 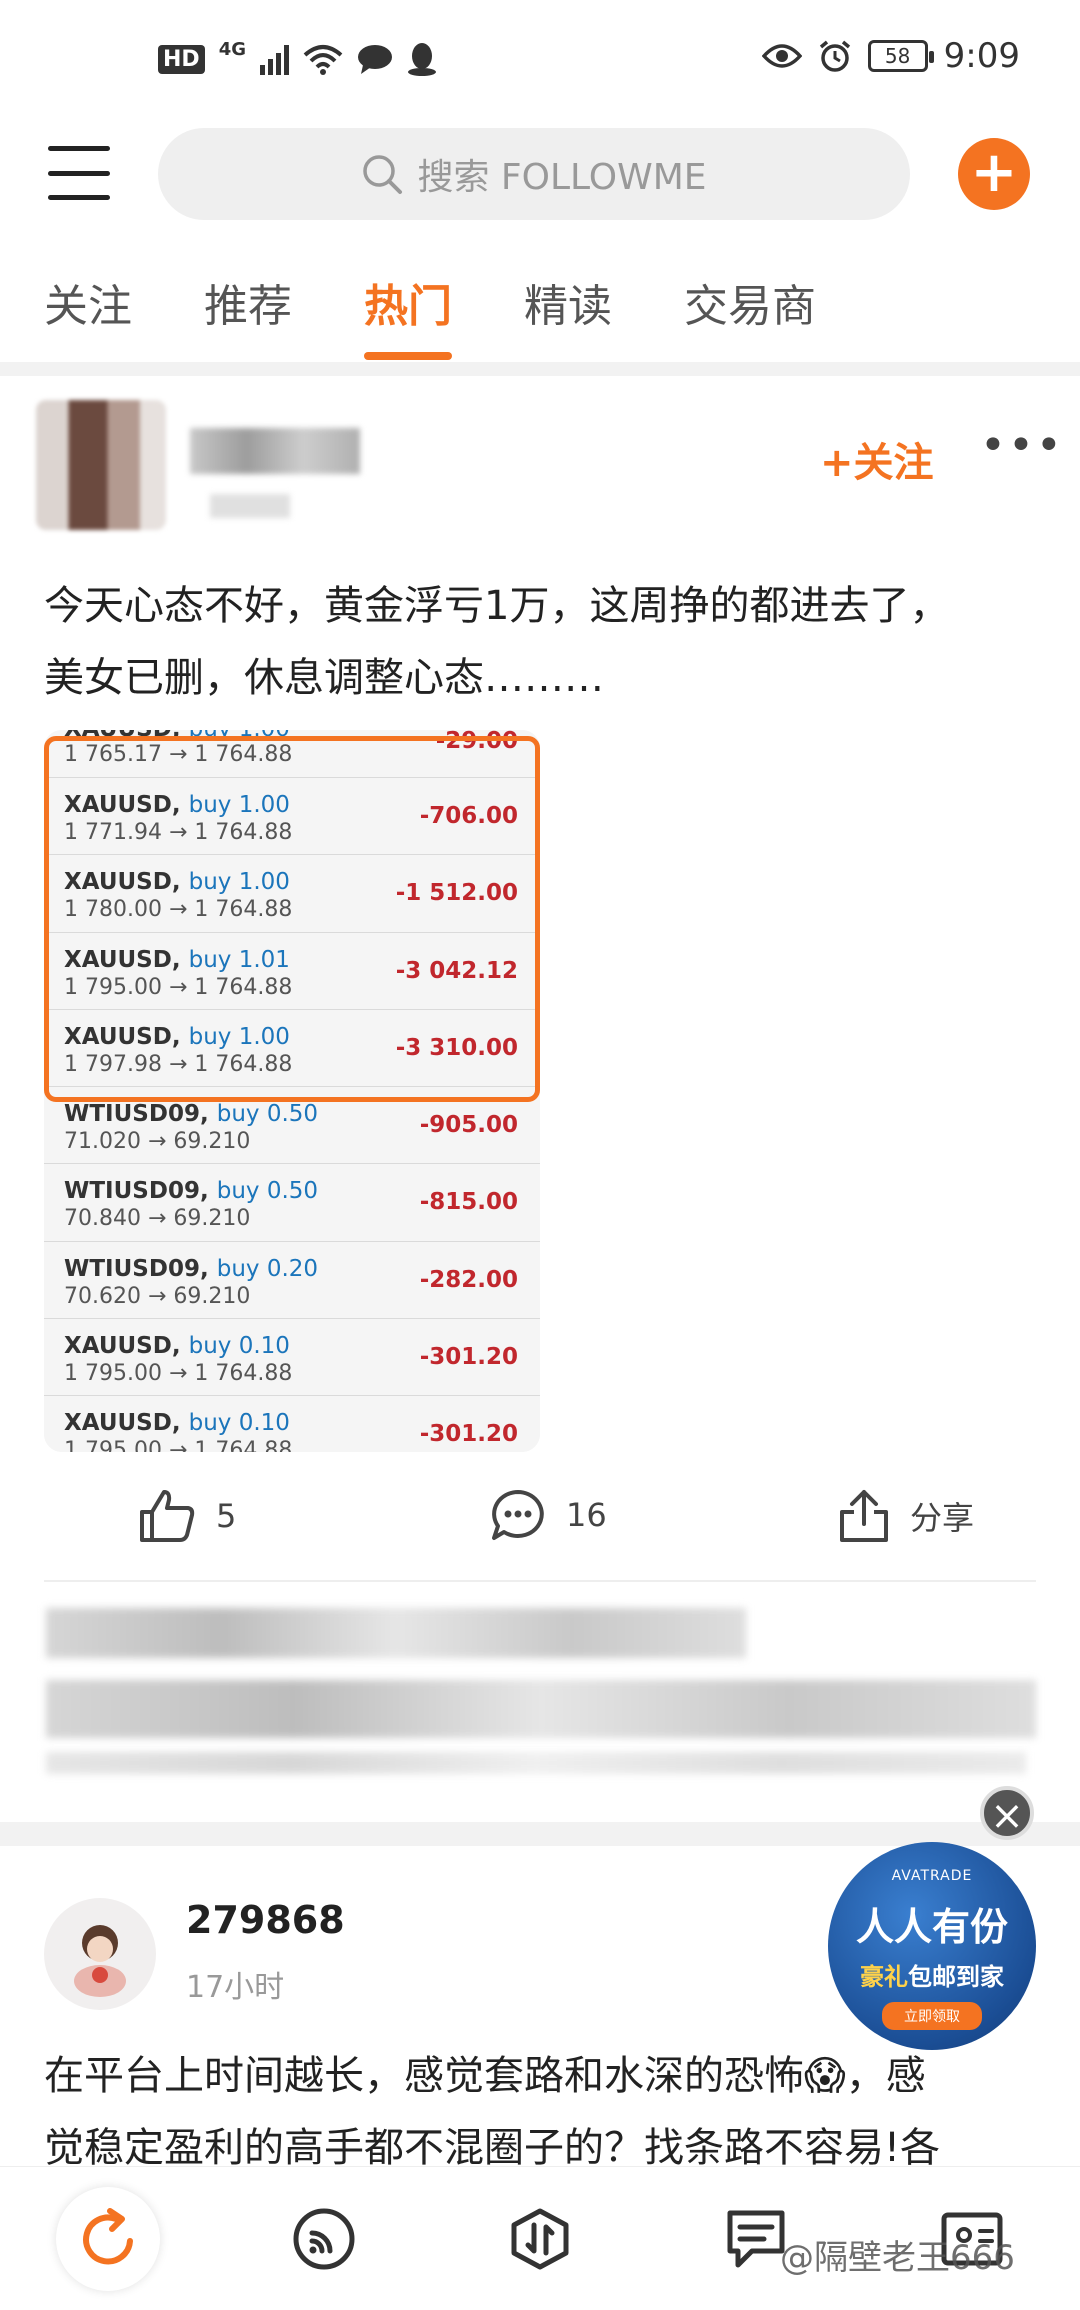 I want to click on trade-profit: -282.00, so click(x=468, y=1279).